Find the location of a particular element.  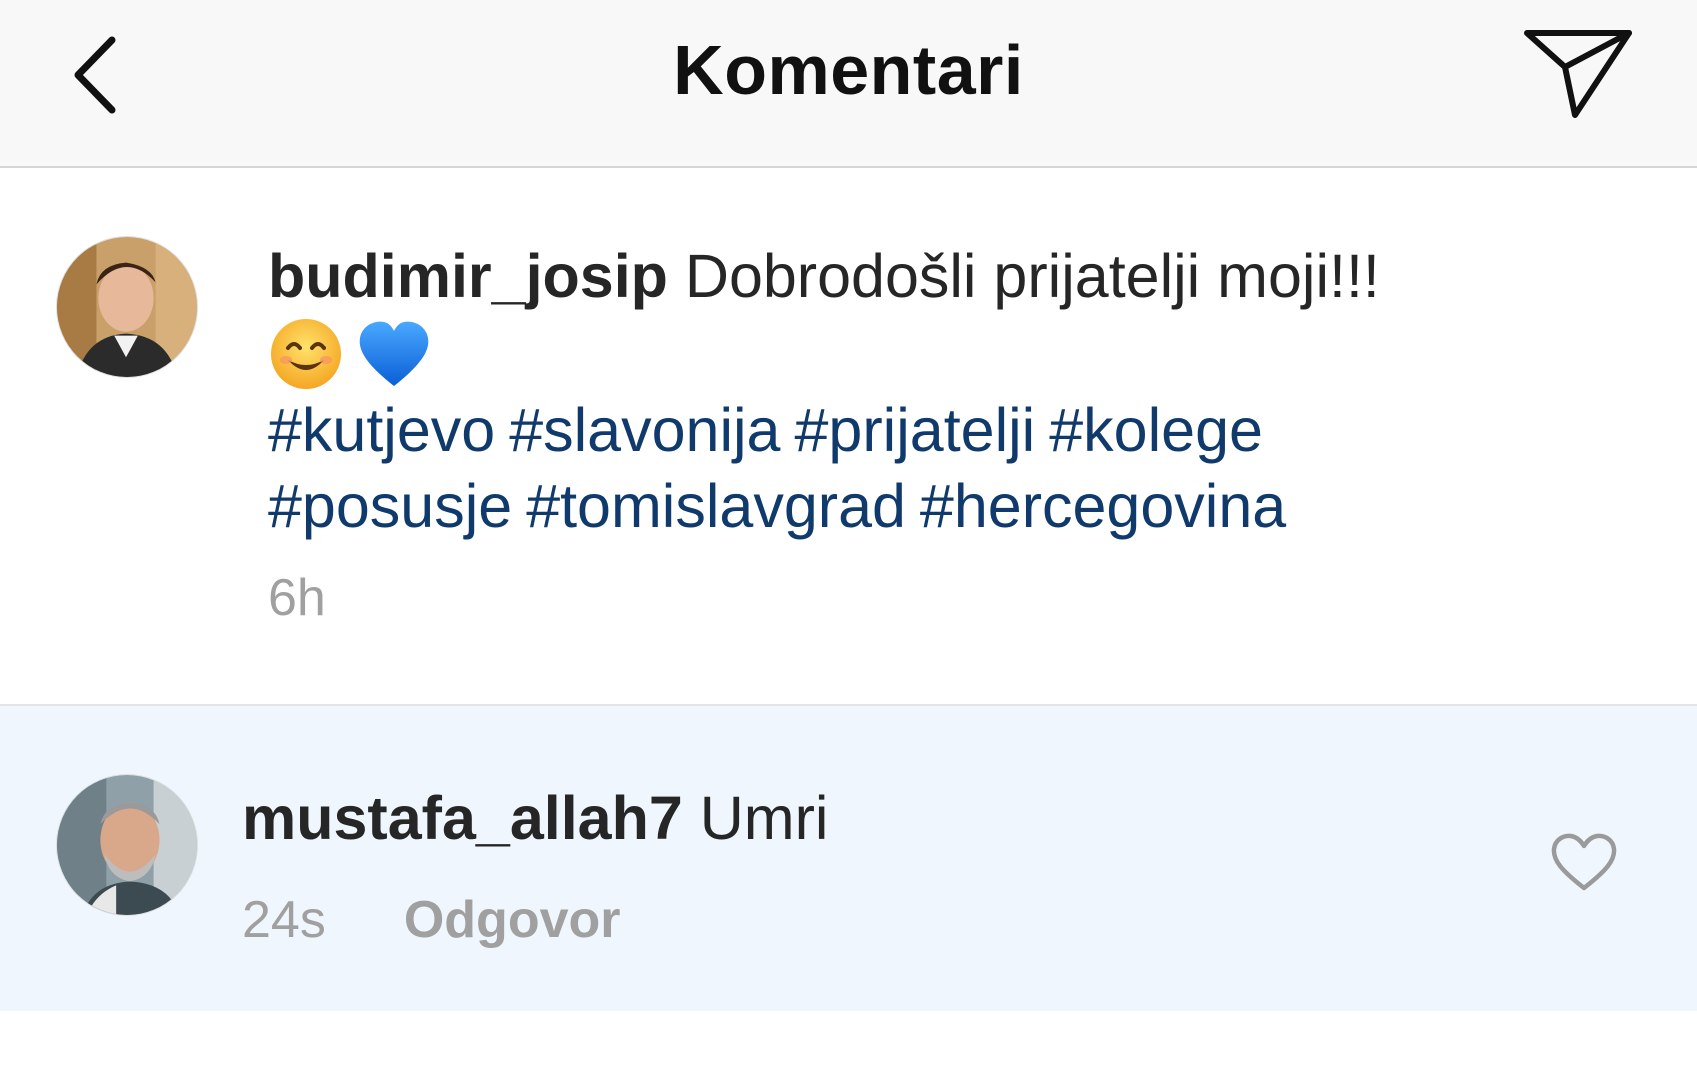

caption-timestamp: 6h is located at coordinates (297, 598).